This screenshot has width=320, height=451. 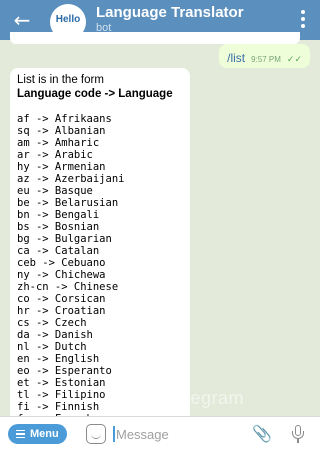 What do you see at coordinates (71, 179) in the screenshot?
I see `language-row: az -> Azerbaijani` at bounding box center [71, 179].